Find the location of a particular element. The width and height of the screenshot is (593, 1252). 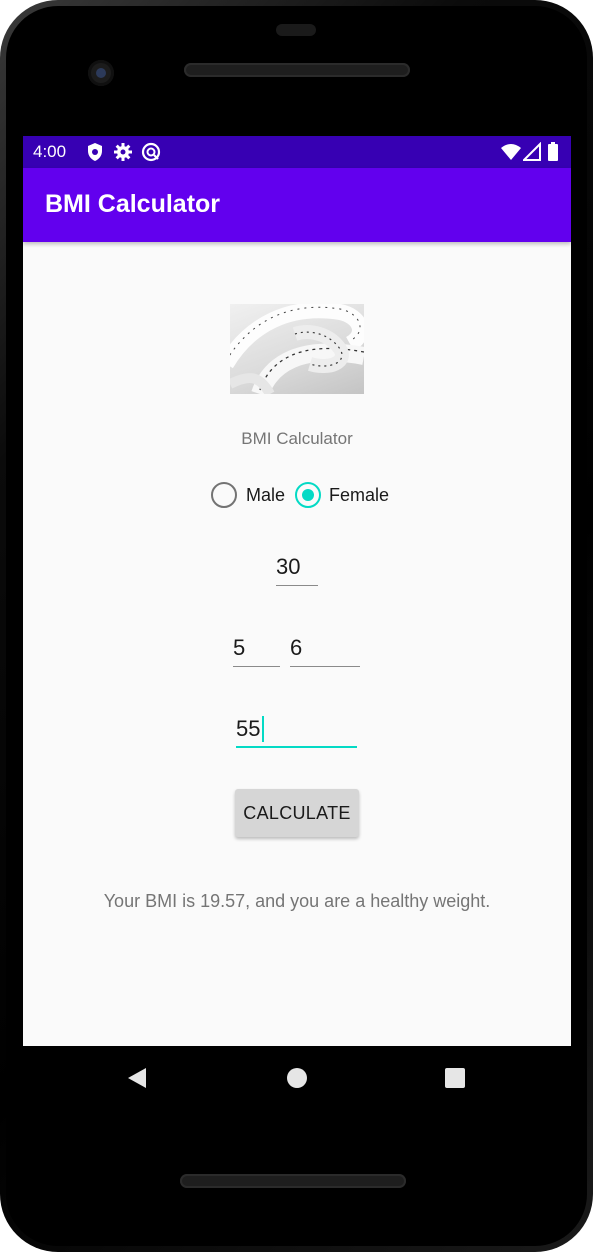

bottom-speaker-grille is located at coordinates (293, 1181).